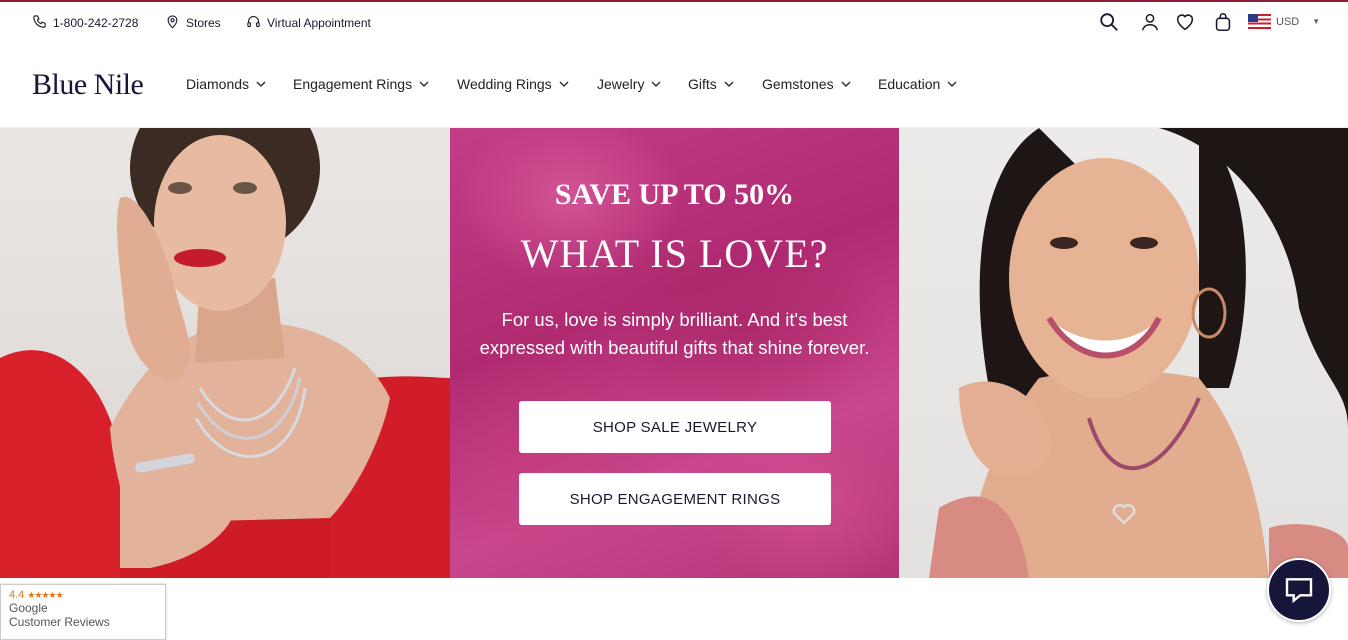  I want to click on location-pin-icon, so click(172, 23).